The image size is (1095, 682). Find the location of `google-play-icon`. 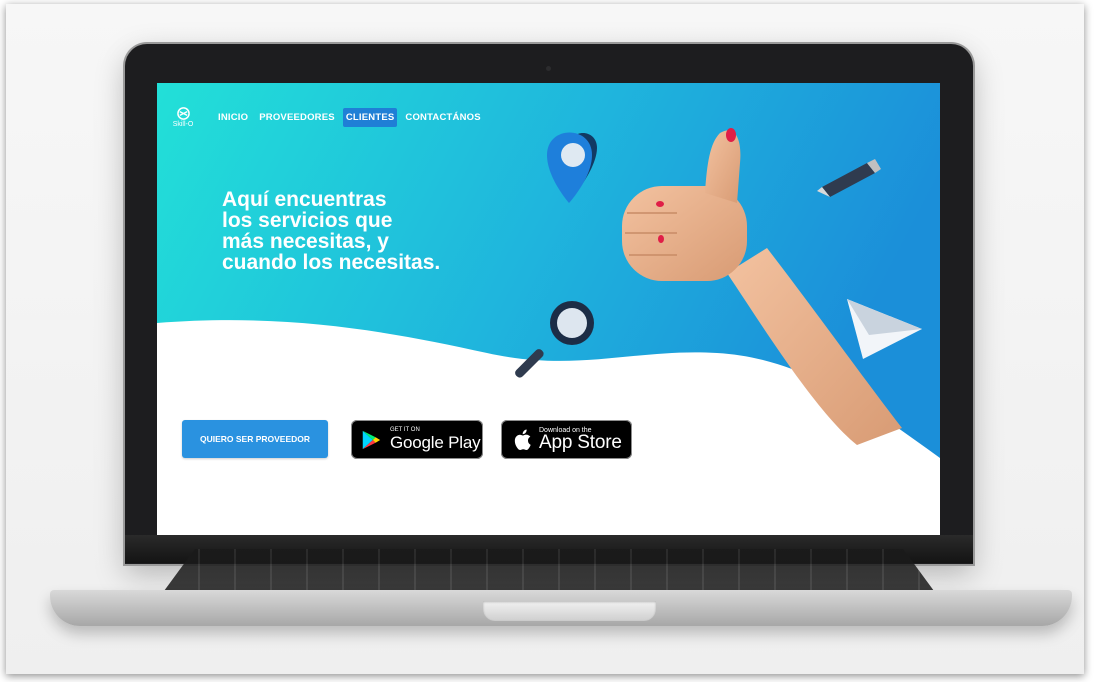

google-play-icon is located at coordinates (371, 439).